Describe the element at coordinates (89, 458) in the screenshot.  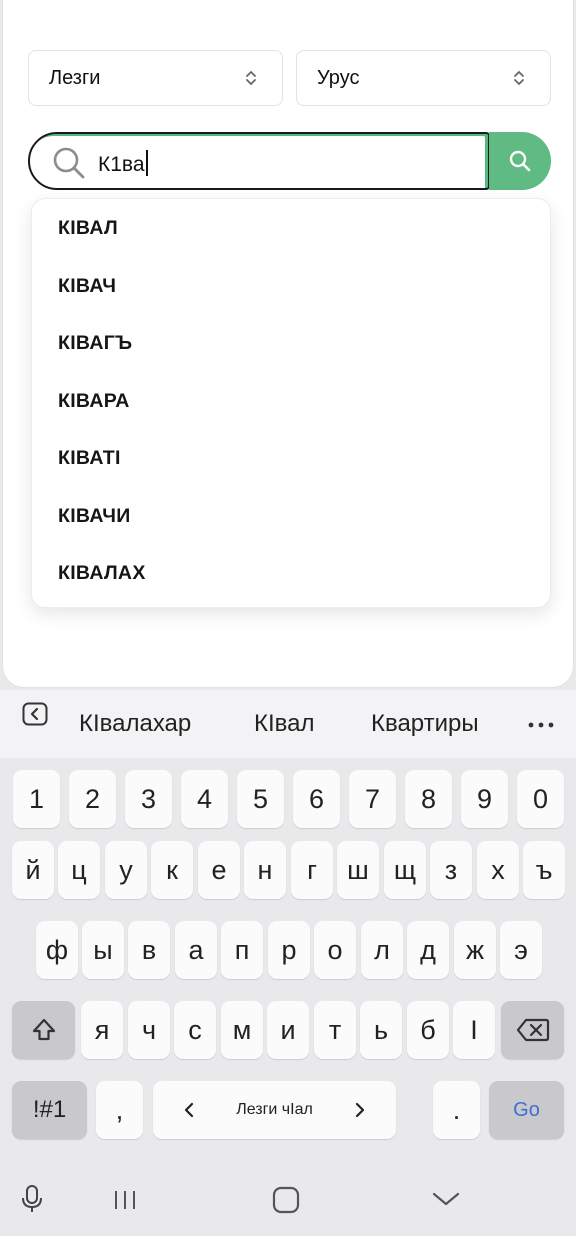
I see `suggestion-item: КIВАТI` at that location.